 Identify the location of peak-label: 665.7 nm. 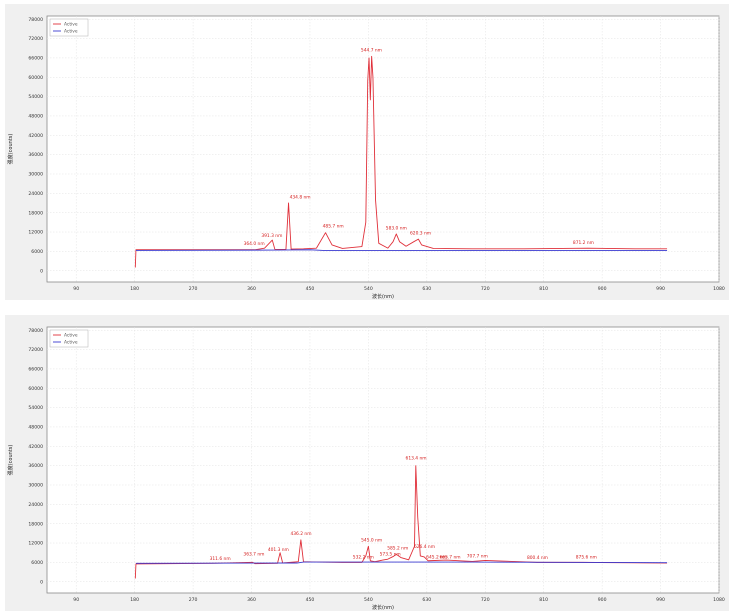
(449, 557).